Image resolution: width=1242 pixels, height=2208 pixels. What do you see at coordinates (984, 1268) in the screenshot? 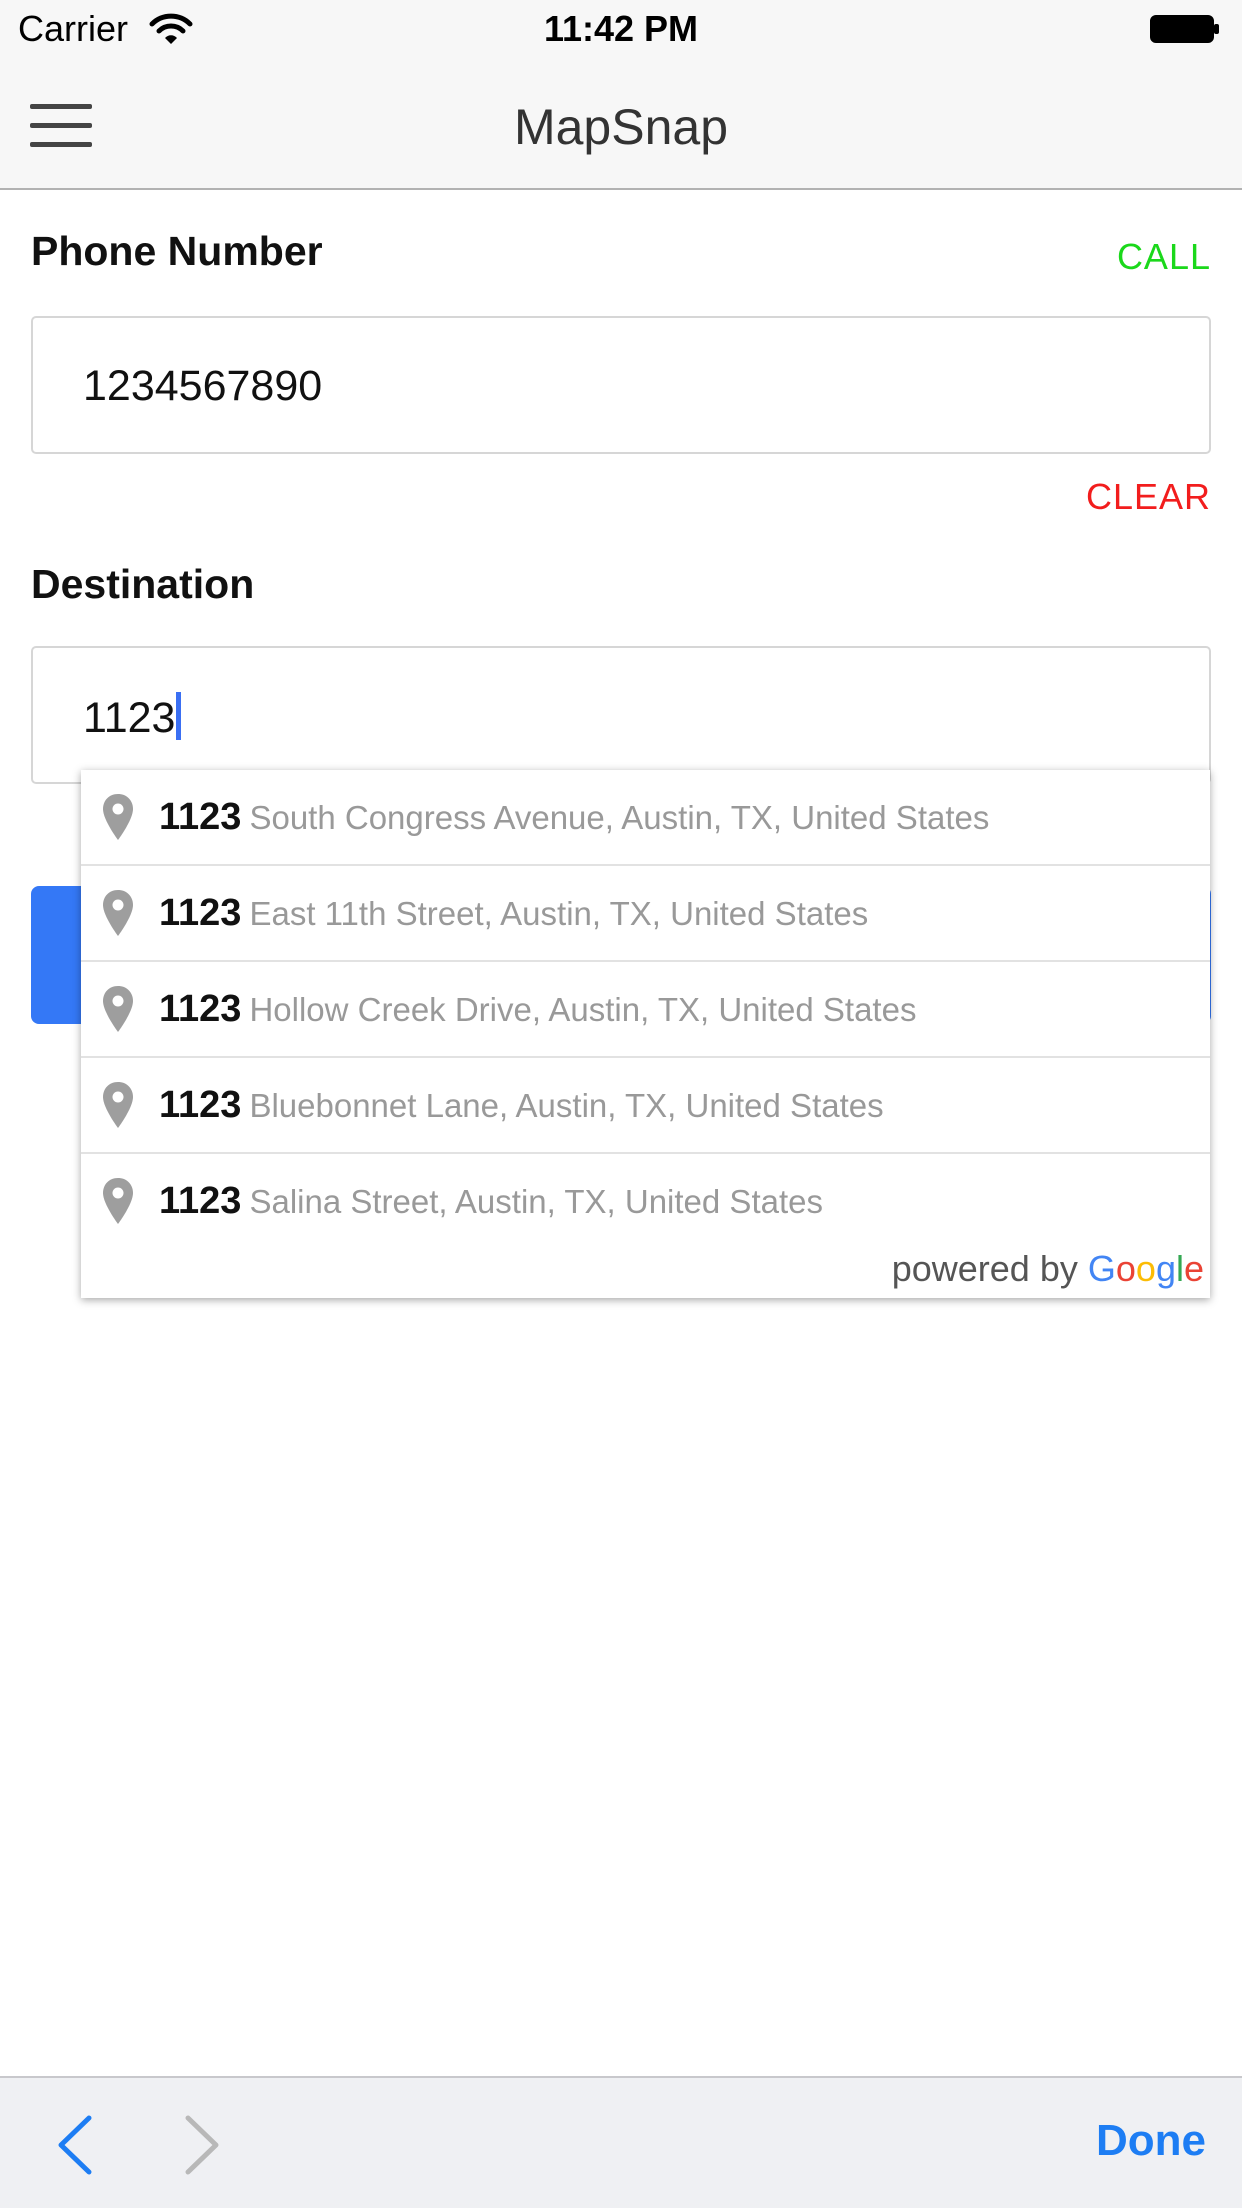
I see `powered-by-text: powered by` at bounding box center [984, 1268].